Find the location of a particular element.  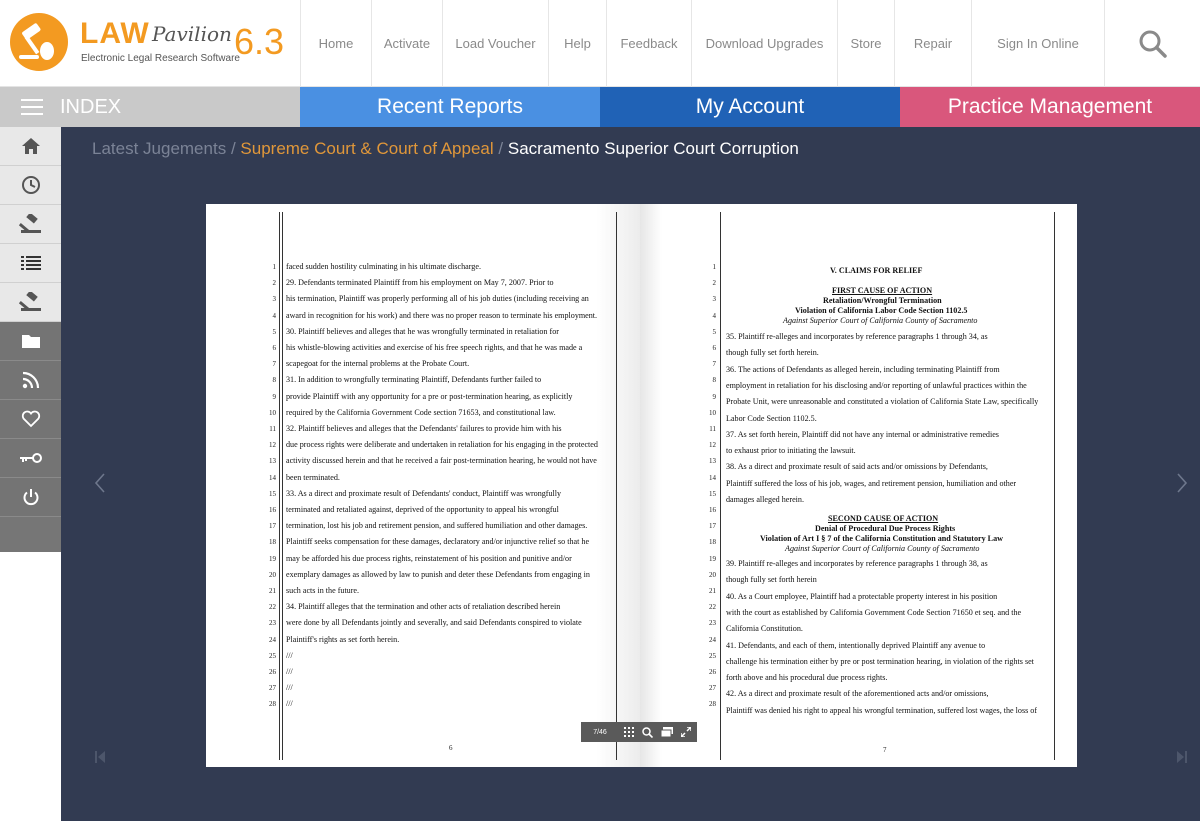

list-icon is located at coordinates (30, 263).